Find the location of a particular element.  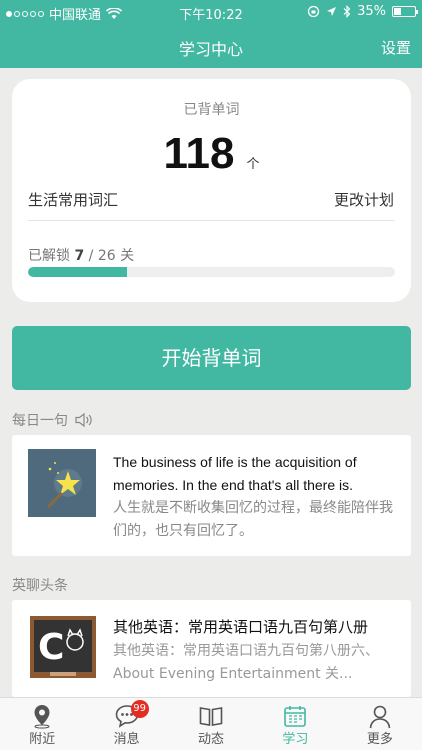

tab-label-feed: 动态 is located at coordinates (211, 739).